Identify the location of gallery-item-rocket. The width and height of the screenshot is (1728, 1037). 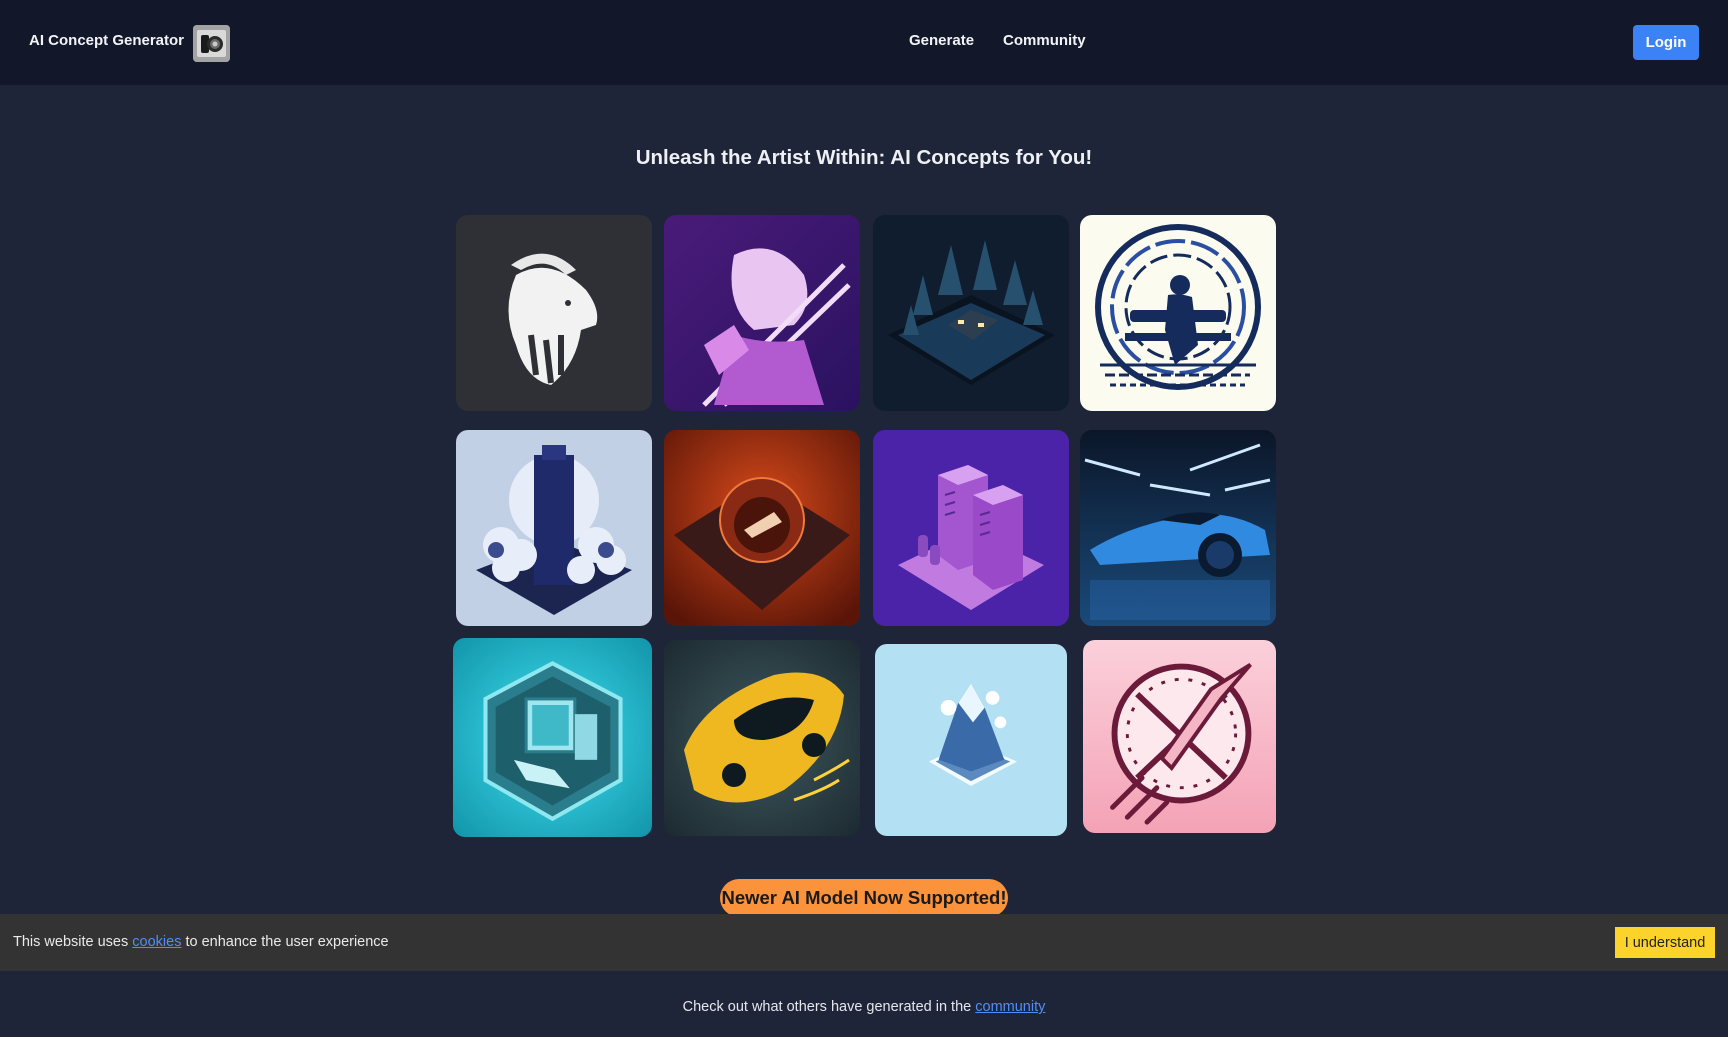
(1179, 736).